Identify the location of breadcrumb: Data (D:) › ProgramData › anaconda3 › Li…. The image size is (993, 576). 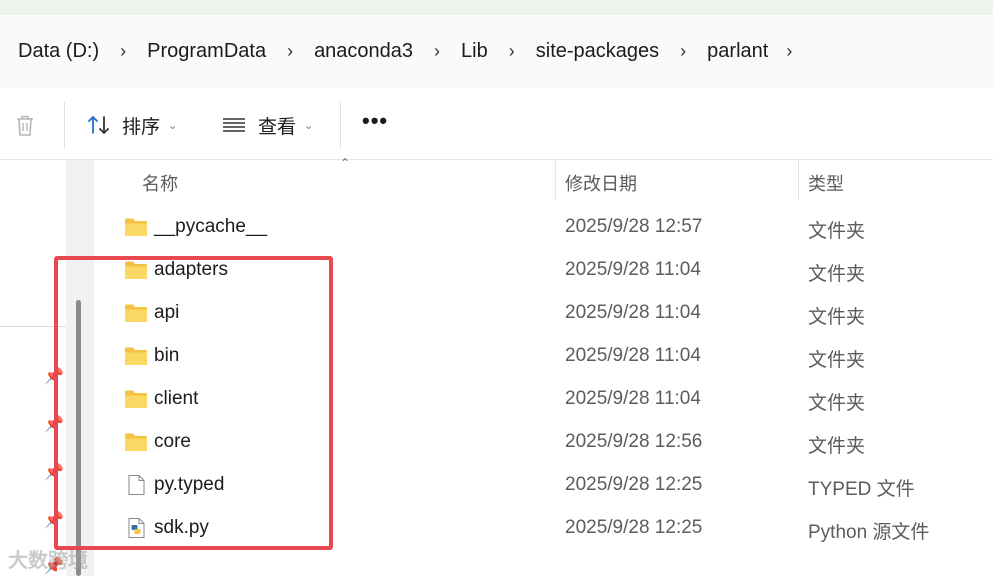
(405, 51).